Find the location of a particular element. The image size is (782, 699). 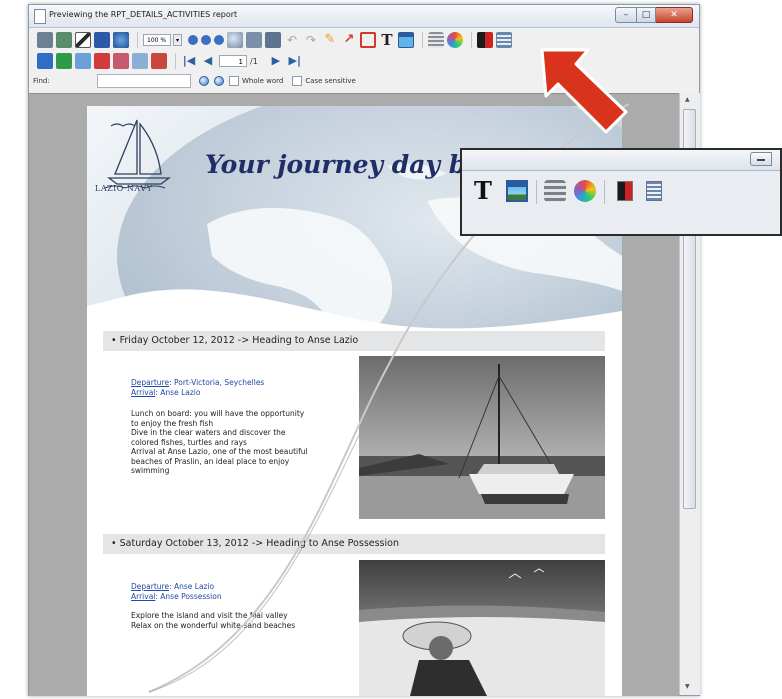

thumbnails-icon is located at coordinates (273, 40).